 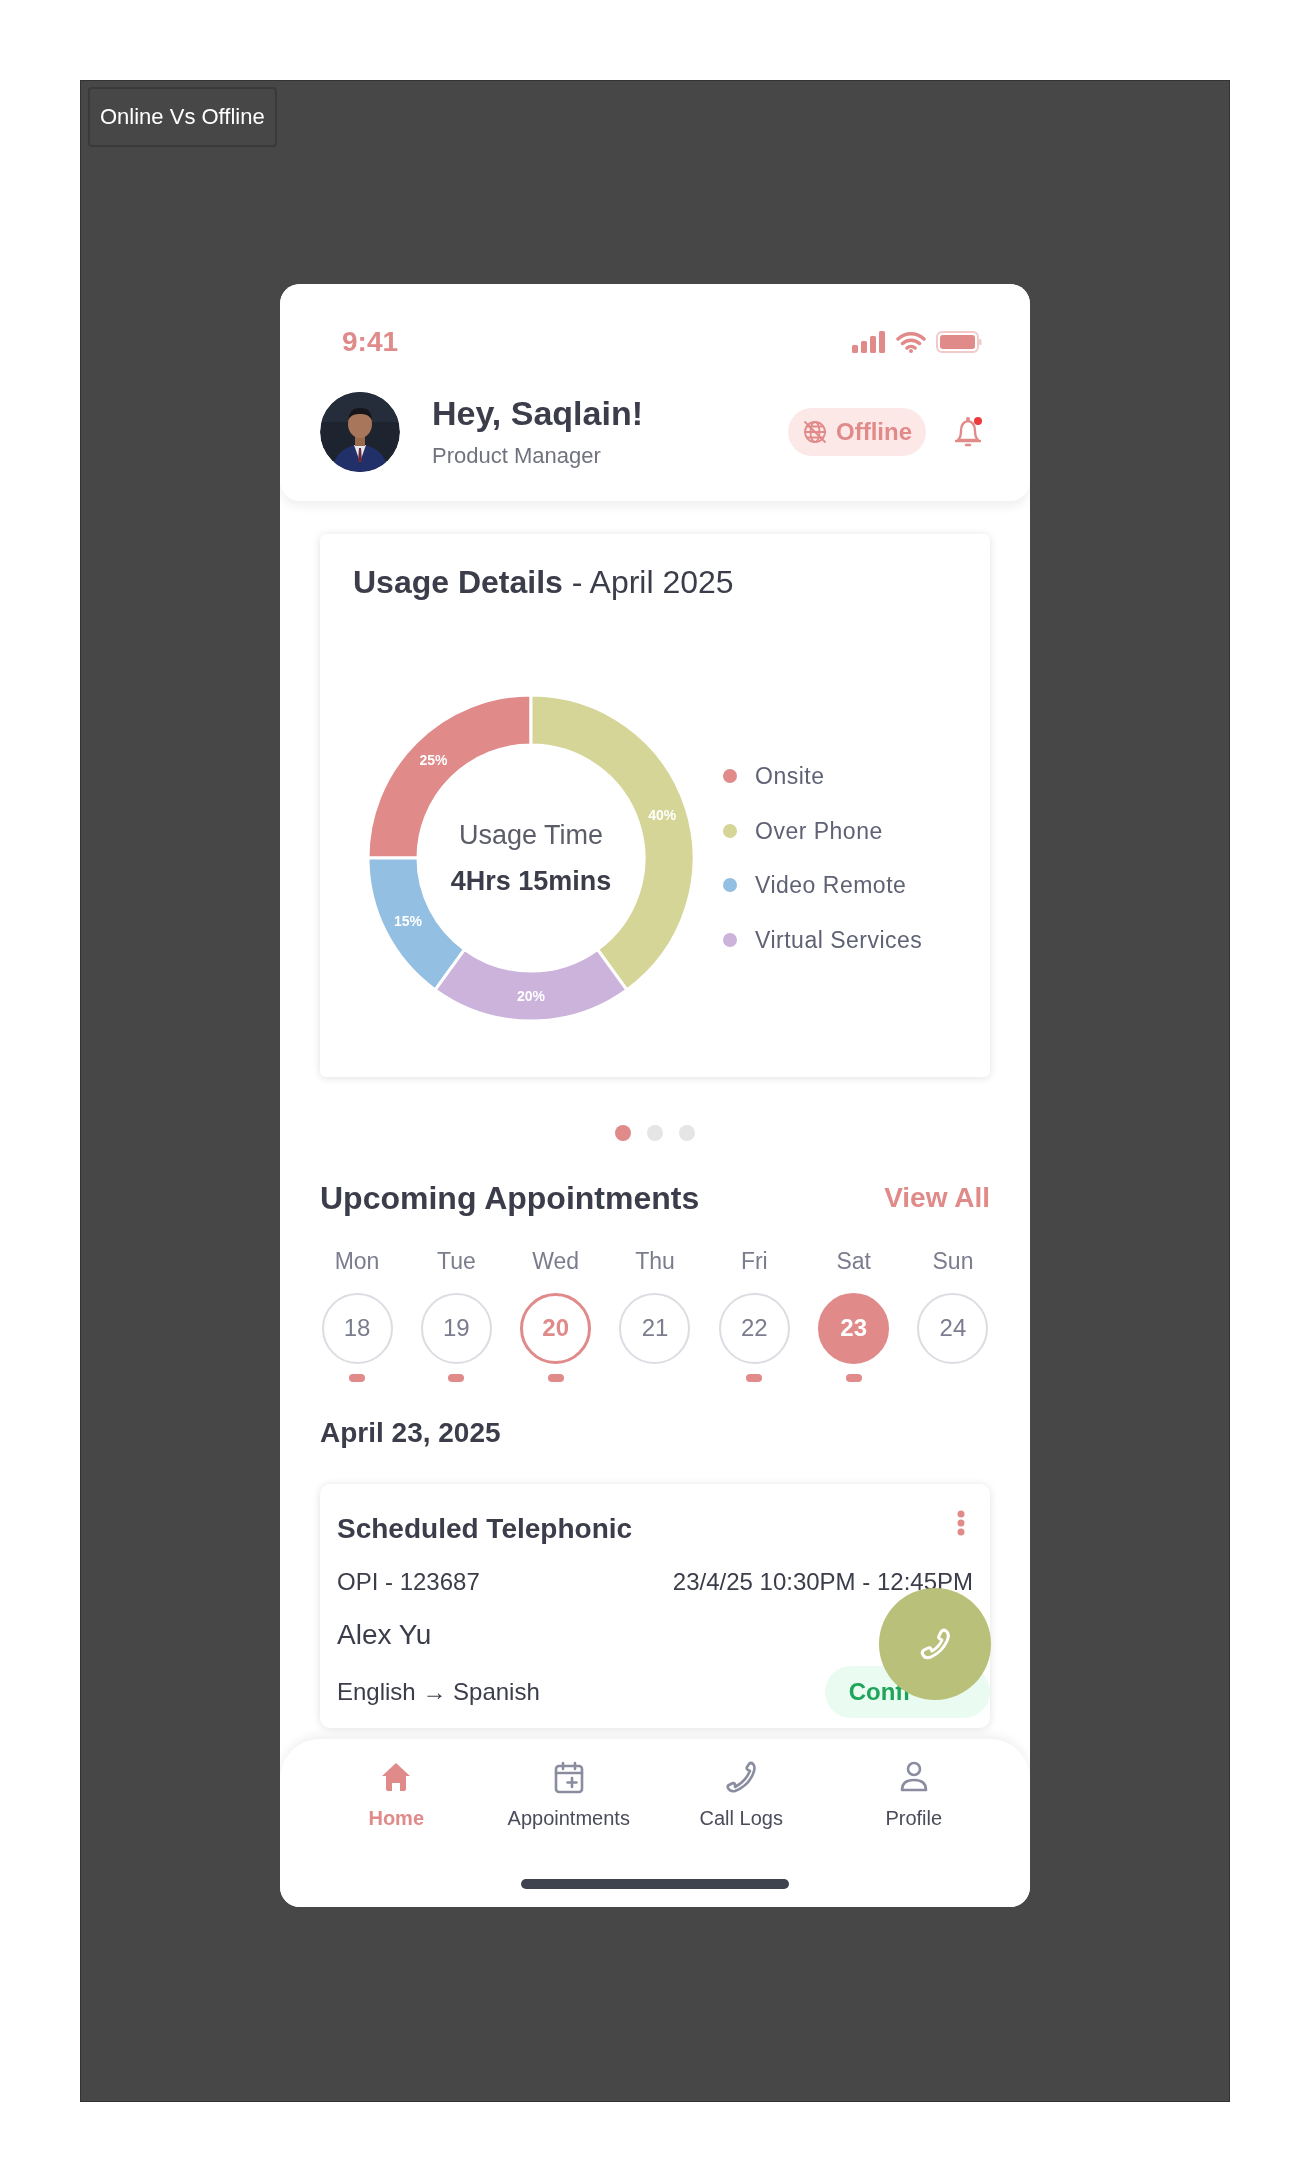 What do you see at coordinates (510, 1198) in the screenshot?
I see `section-title: Upcoming Appointments` at bounding box center [510, 1198].